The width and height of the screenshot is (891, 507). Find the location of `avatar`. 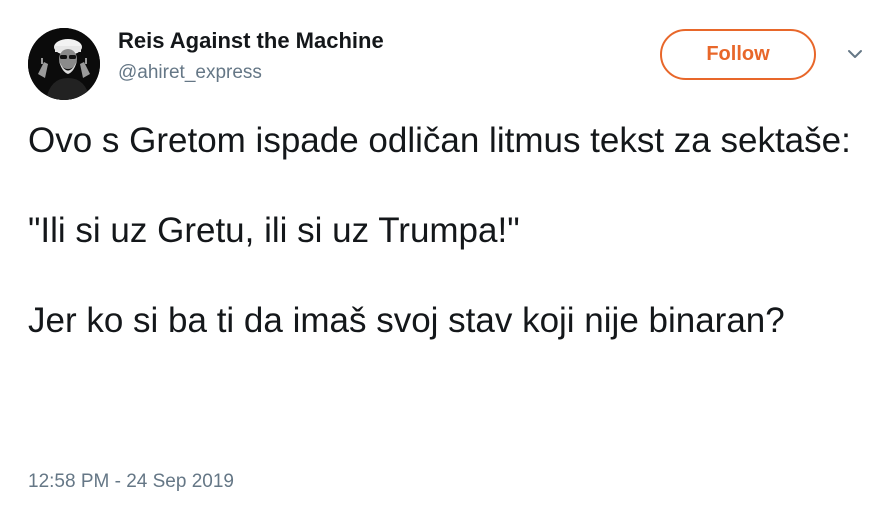

avatar is located at coordinates (64, 64).